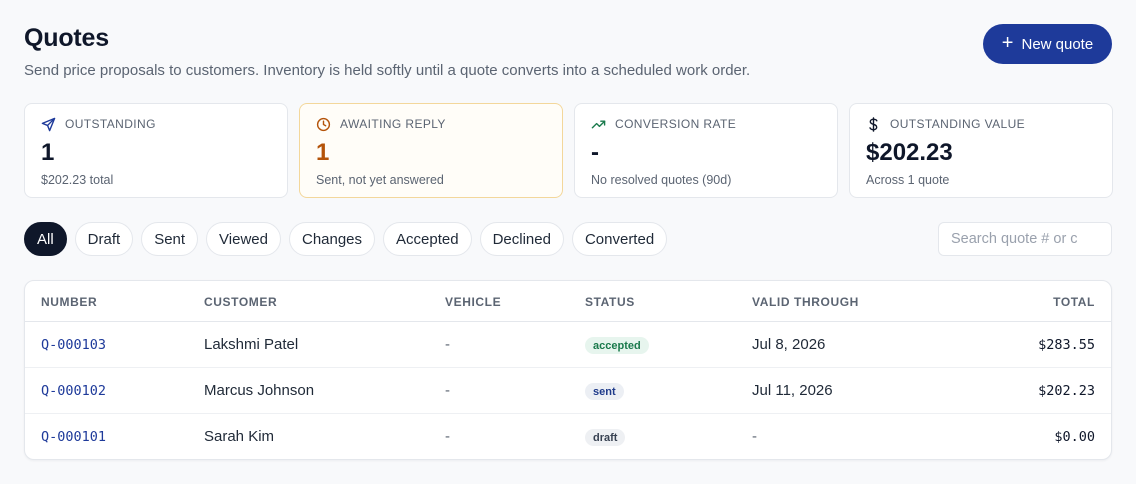 The height and width of the screenshot is (484, 1136). Describe the element at coordinates (958, 124) in the screenshot. I see `stat-label: OUTSTANDING VALUE` at that location.